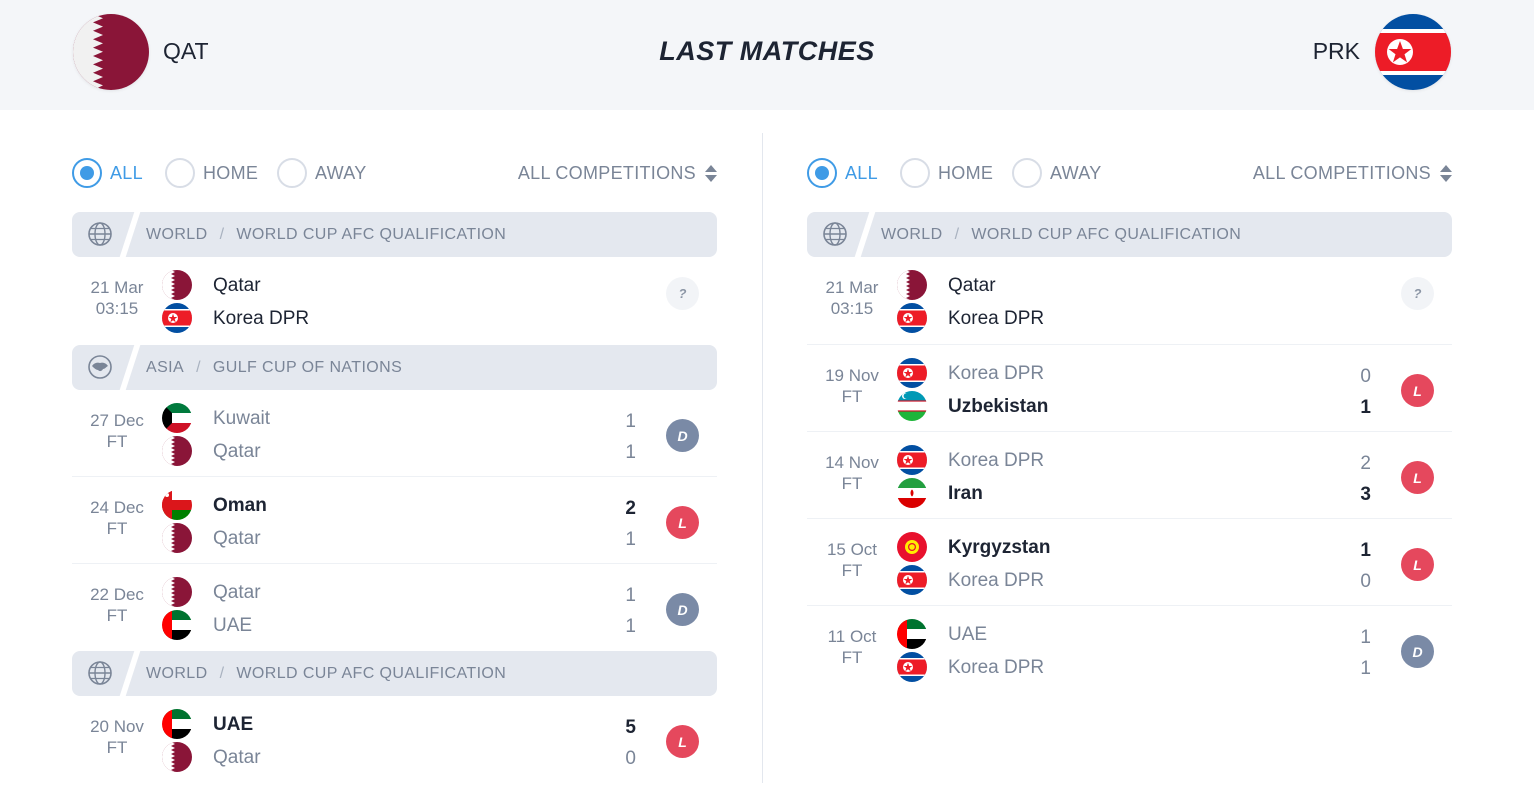 This screenshot has height=804, width=1534. Describe the element at coordinates (394, 739) in the screenshot. I see `match-row: 20 Nov FT UAE Qatar 5 0 L` at that location.